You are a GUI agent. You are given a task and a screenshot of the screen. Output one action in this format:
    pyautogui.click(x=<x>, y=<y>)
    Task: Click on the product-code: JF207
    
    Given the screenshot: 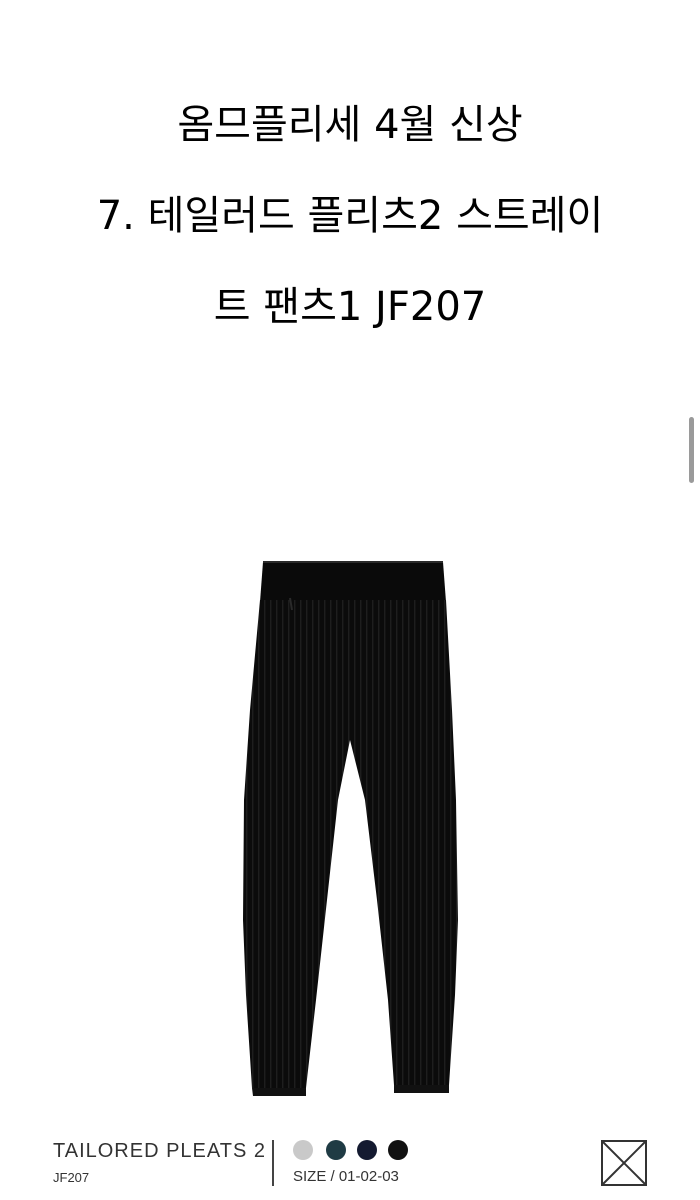 What is the action you would take?
    pyautogui.click(x=71, y=1177)
    